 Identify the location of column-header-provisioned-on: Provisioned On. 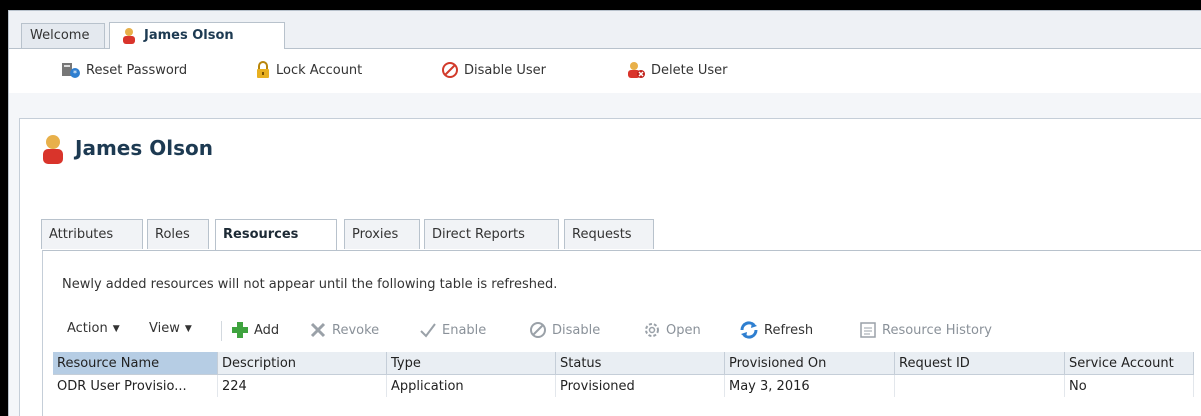
(809, 363).